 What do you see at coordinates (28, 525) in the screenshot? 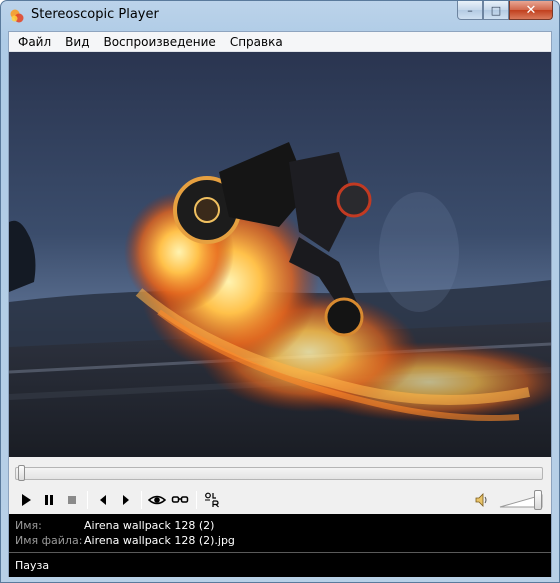
I see `name-label: Имя:` at bounding box center [28, 525].